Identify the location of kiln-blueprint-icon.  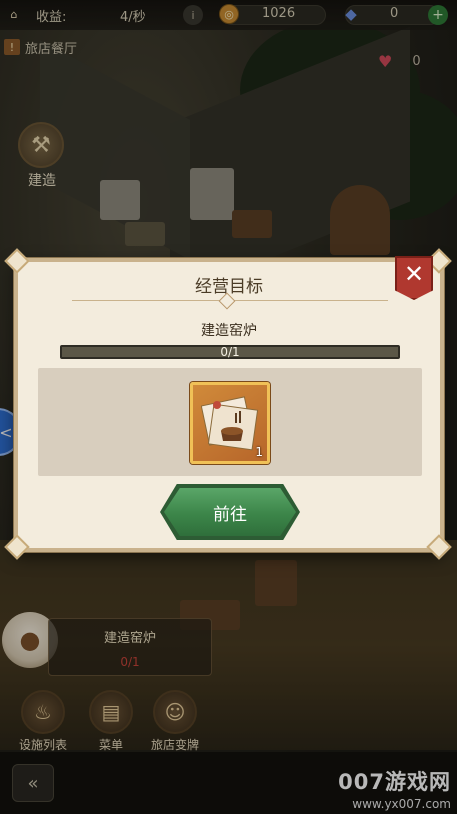
(230, 423).